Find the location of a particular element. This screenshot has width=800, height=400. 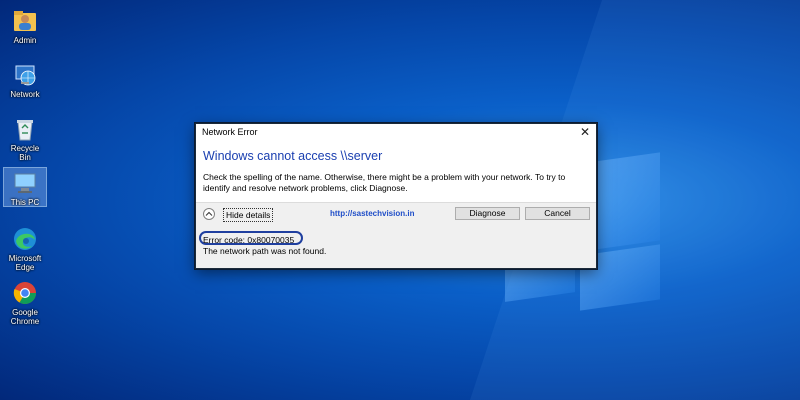

diagnose-button: Diagnose is located at coordinates (487, 213).